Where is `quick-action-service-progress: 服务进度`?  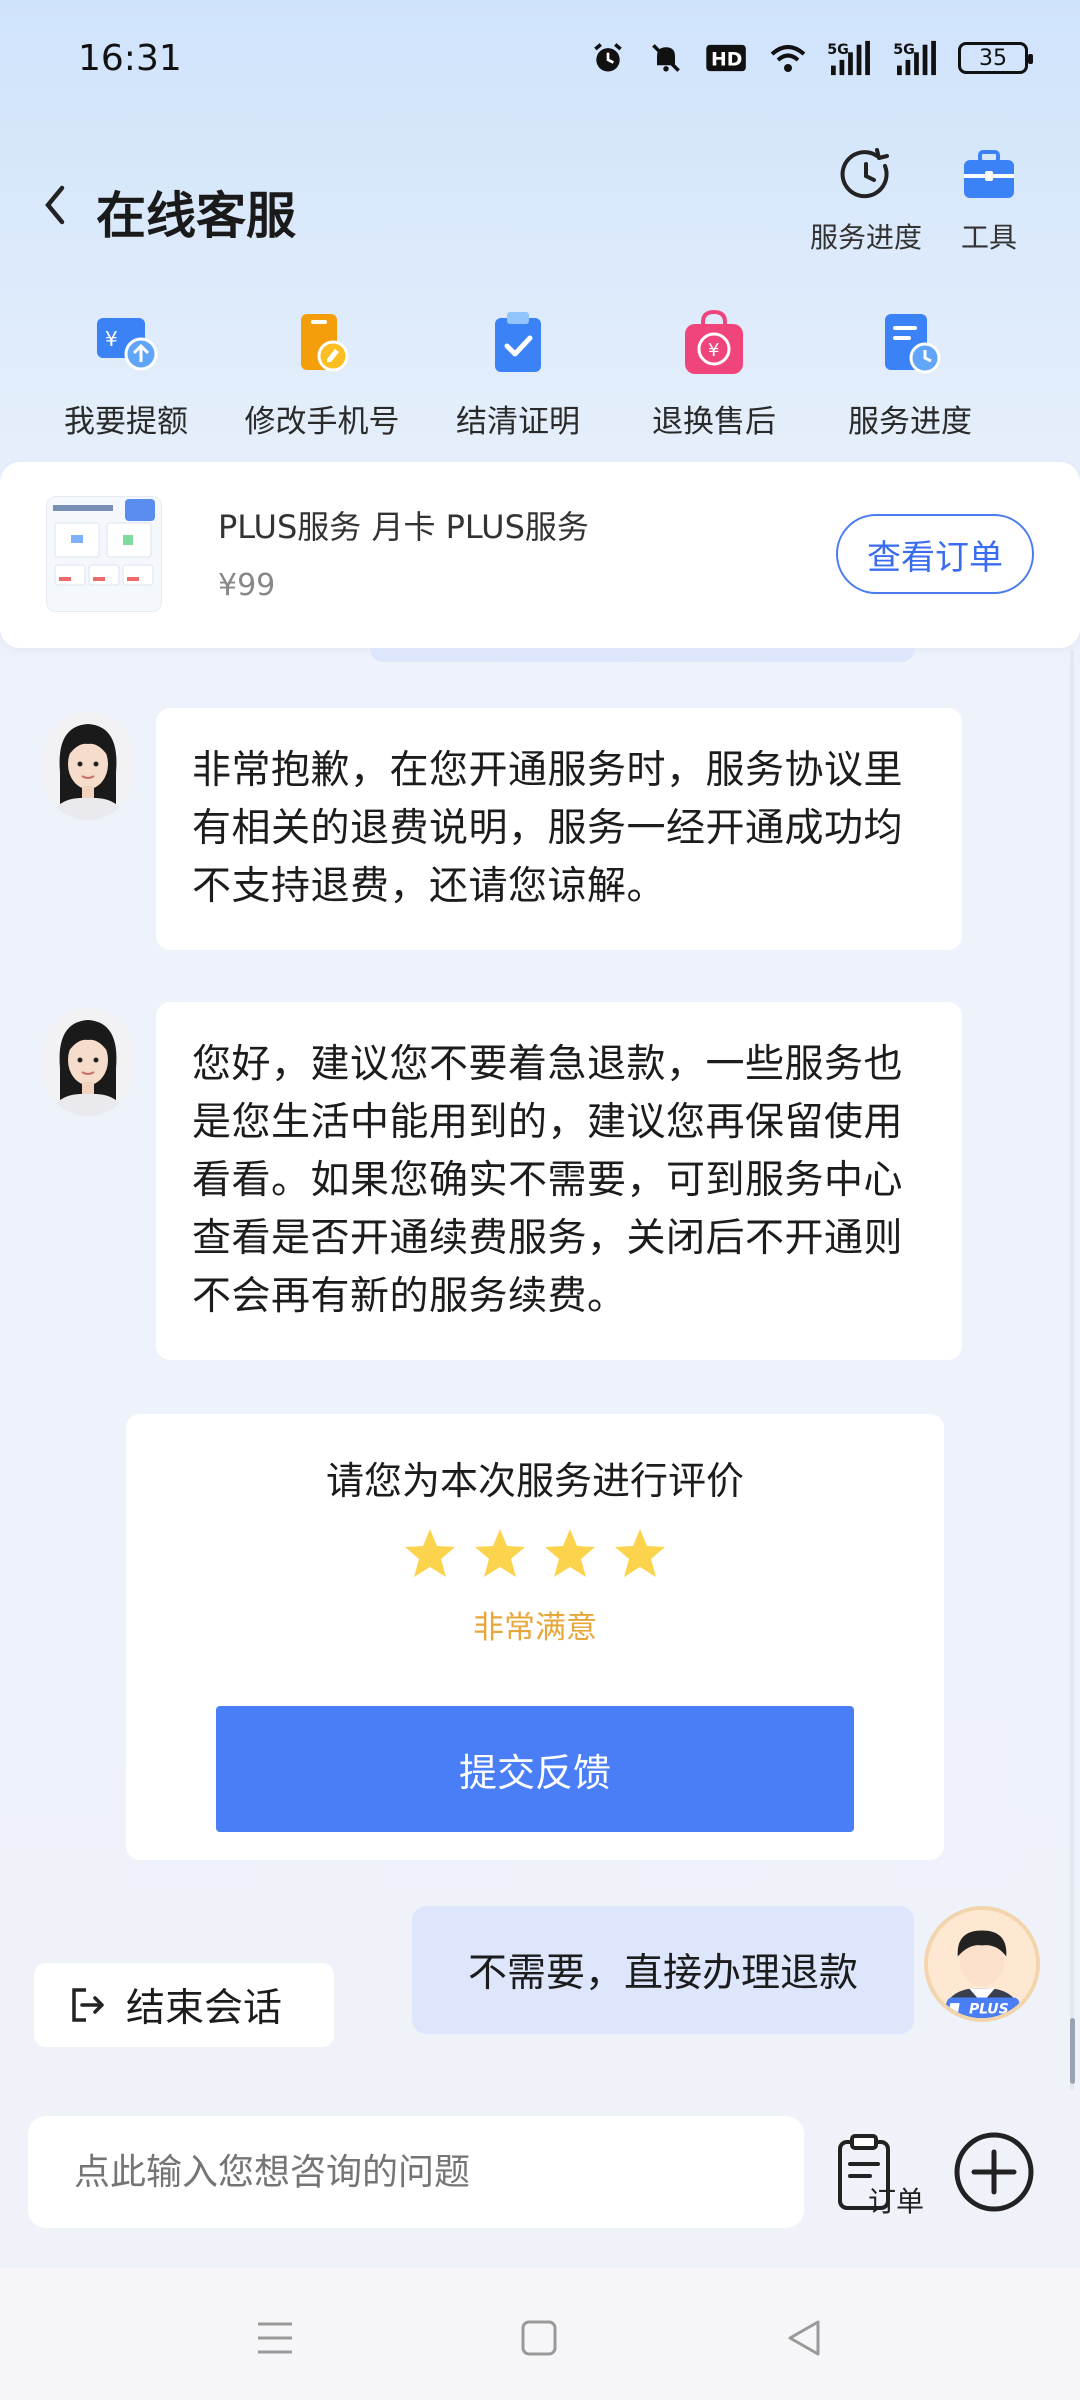 quick-action-service-progress: 服务进度 is located at coordinates (910, 374).